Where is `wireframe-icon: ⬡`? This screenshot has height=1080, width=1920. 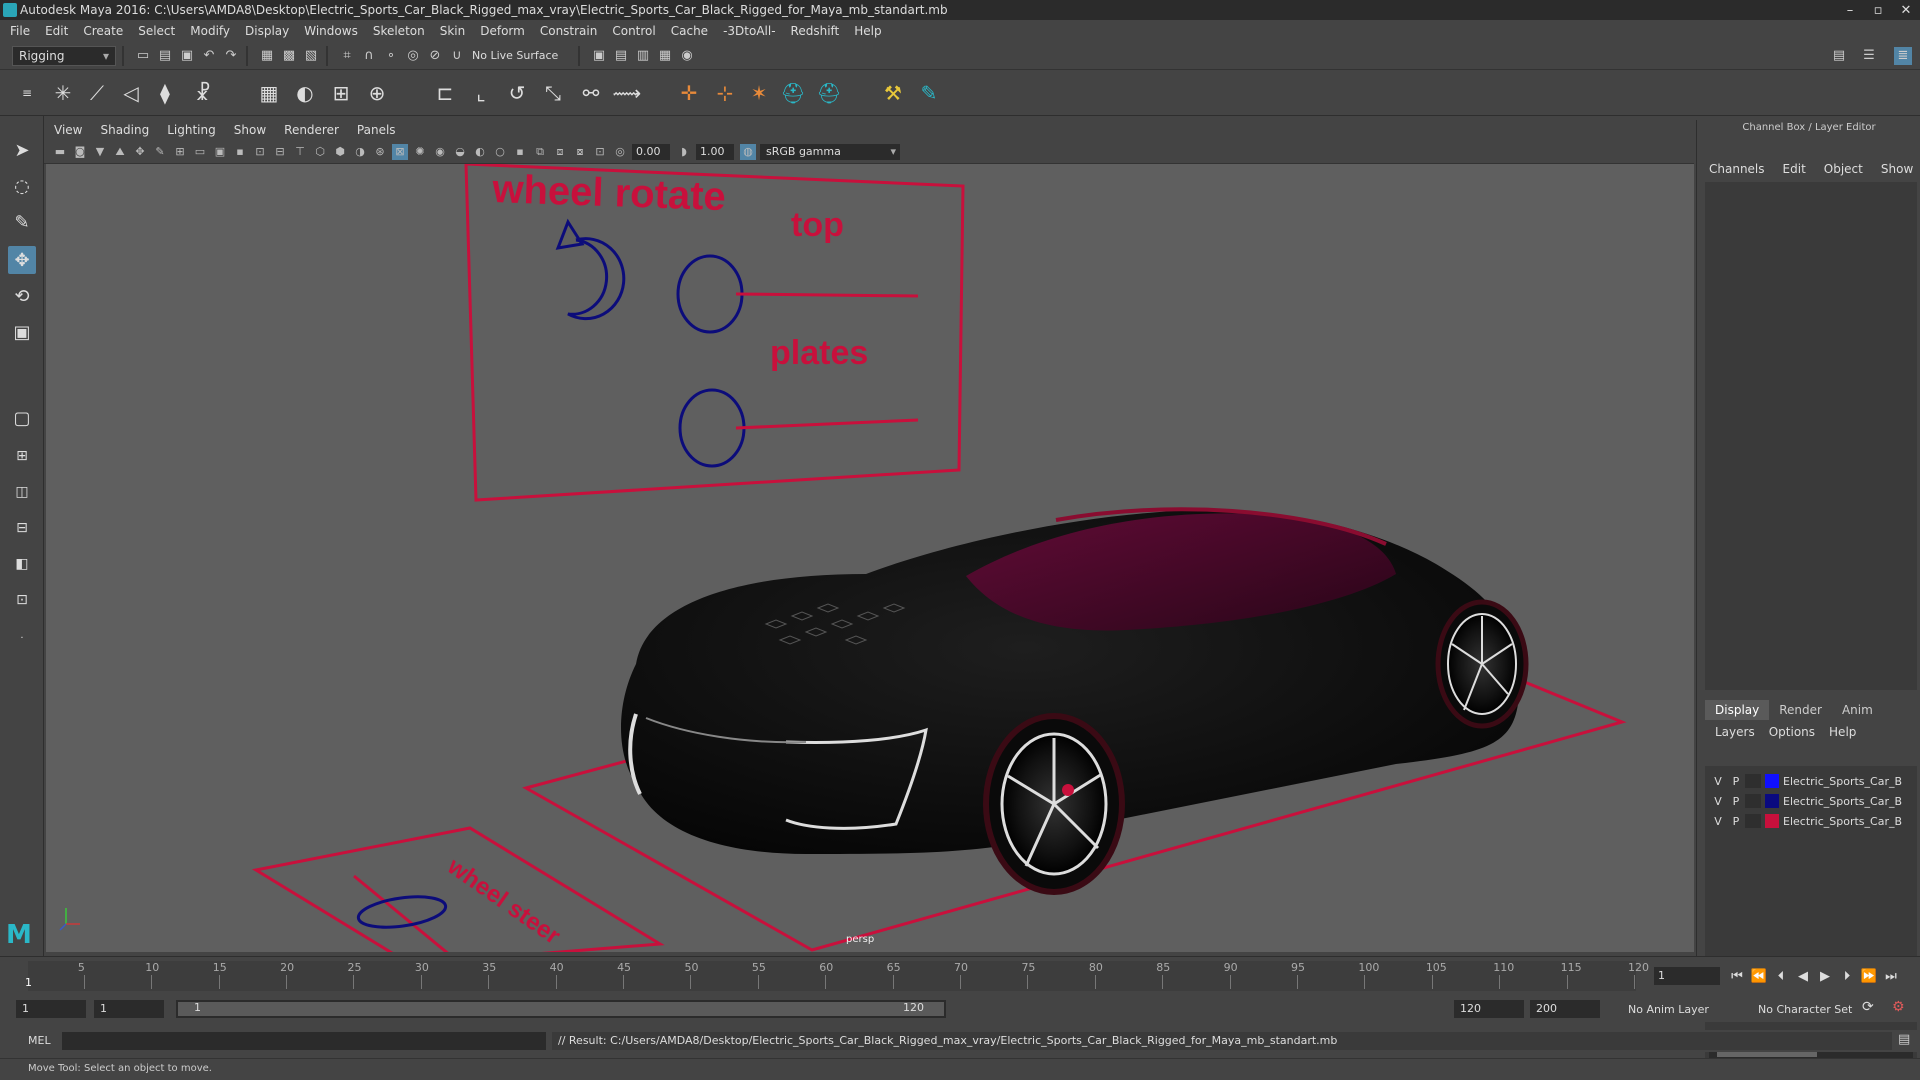 wireframe-icon: ⬡ is located at coordinates (320, 152).